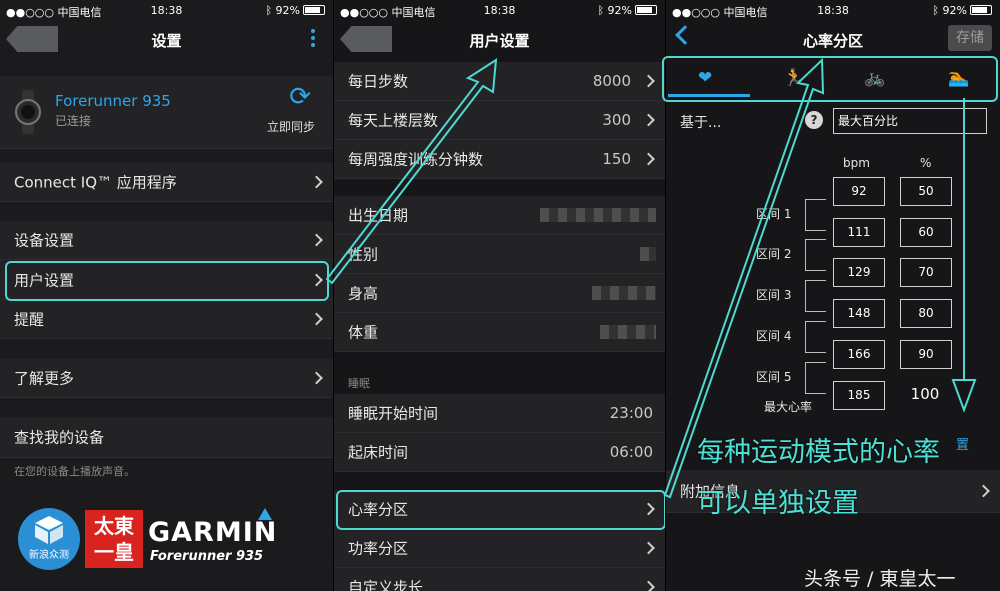 Image resolution: width=1000 pixels, height=591 pixels. I want to click on annotation-line1: 每种运动模式的心率, so click(818, 452).